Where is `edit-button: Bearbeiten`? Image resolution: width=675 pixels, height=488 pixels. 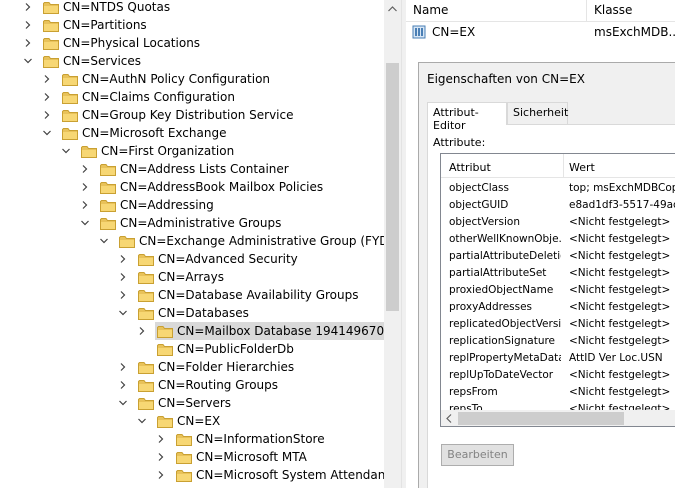
edit-button: Bearbeiten is located at coordinates (477, 455).